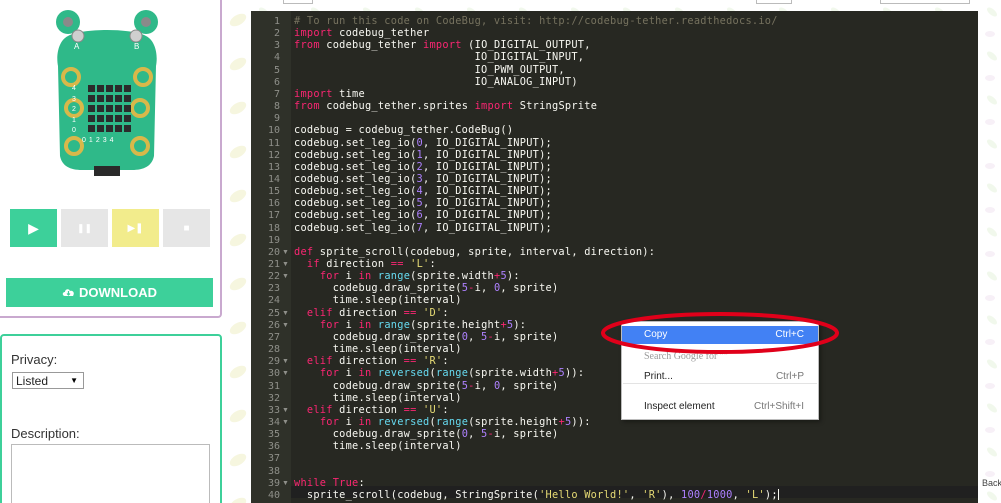 The height and width of the screenshot is (503, 1001). Describe the element at coordinates (273, 252) in the screenshot. I see `line-number: 20` at that location.